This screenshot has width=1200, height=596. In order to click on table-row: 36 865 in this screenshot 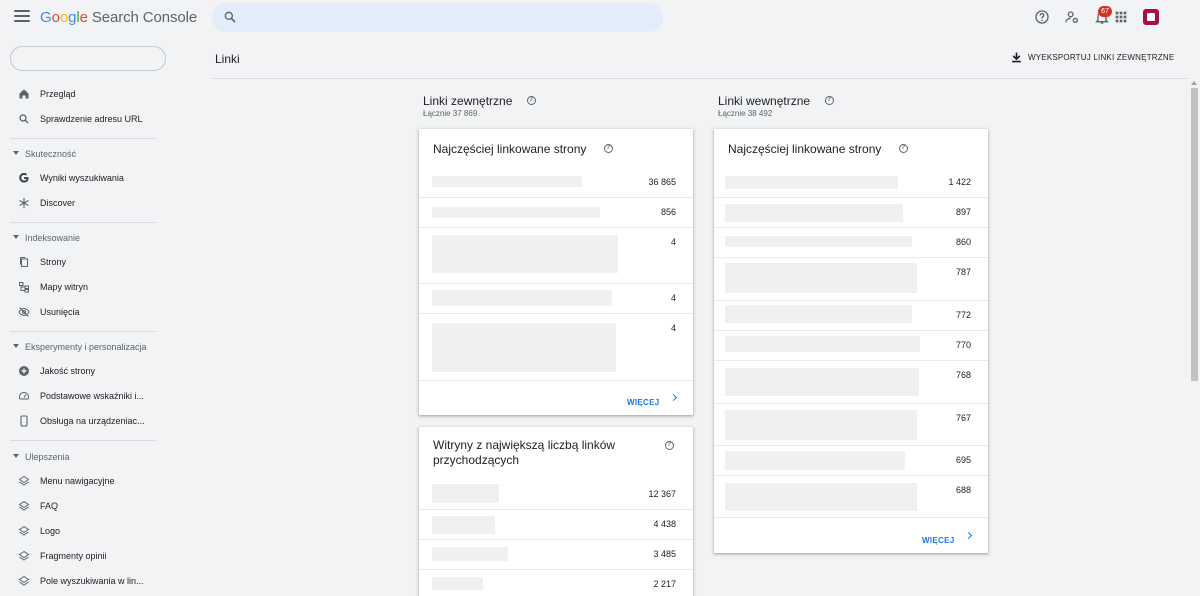, I will do `click(556, 183)`.